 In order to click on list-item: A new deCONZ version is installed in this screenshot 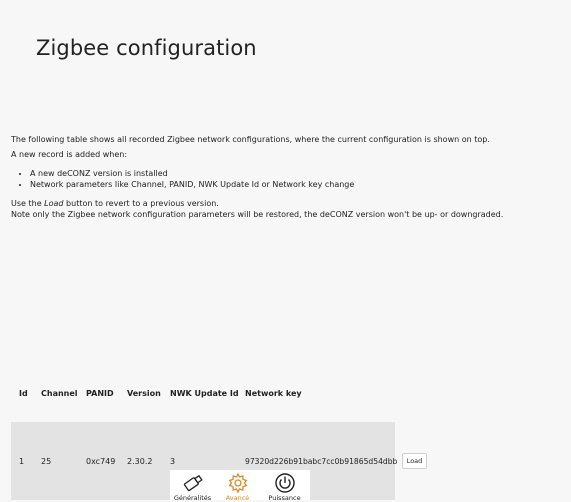, I will do `click(293, 173)`.